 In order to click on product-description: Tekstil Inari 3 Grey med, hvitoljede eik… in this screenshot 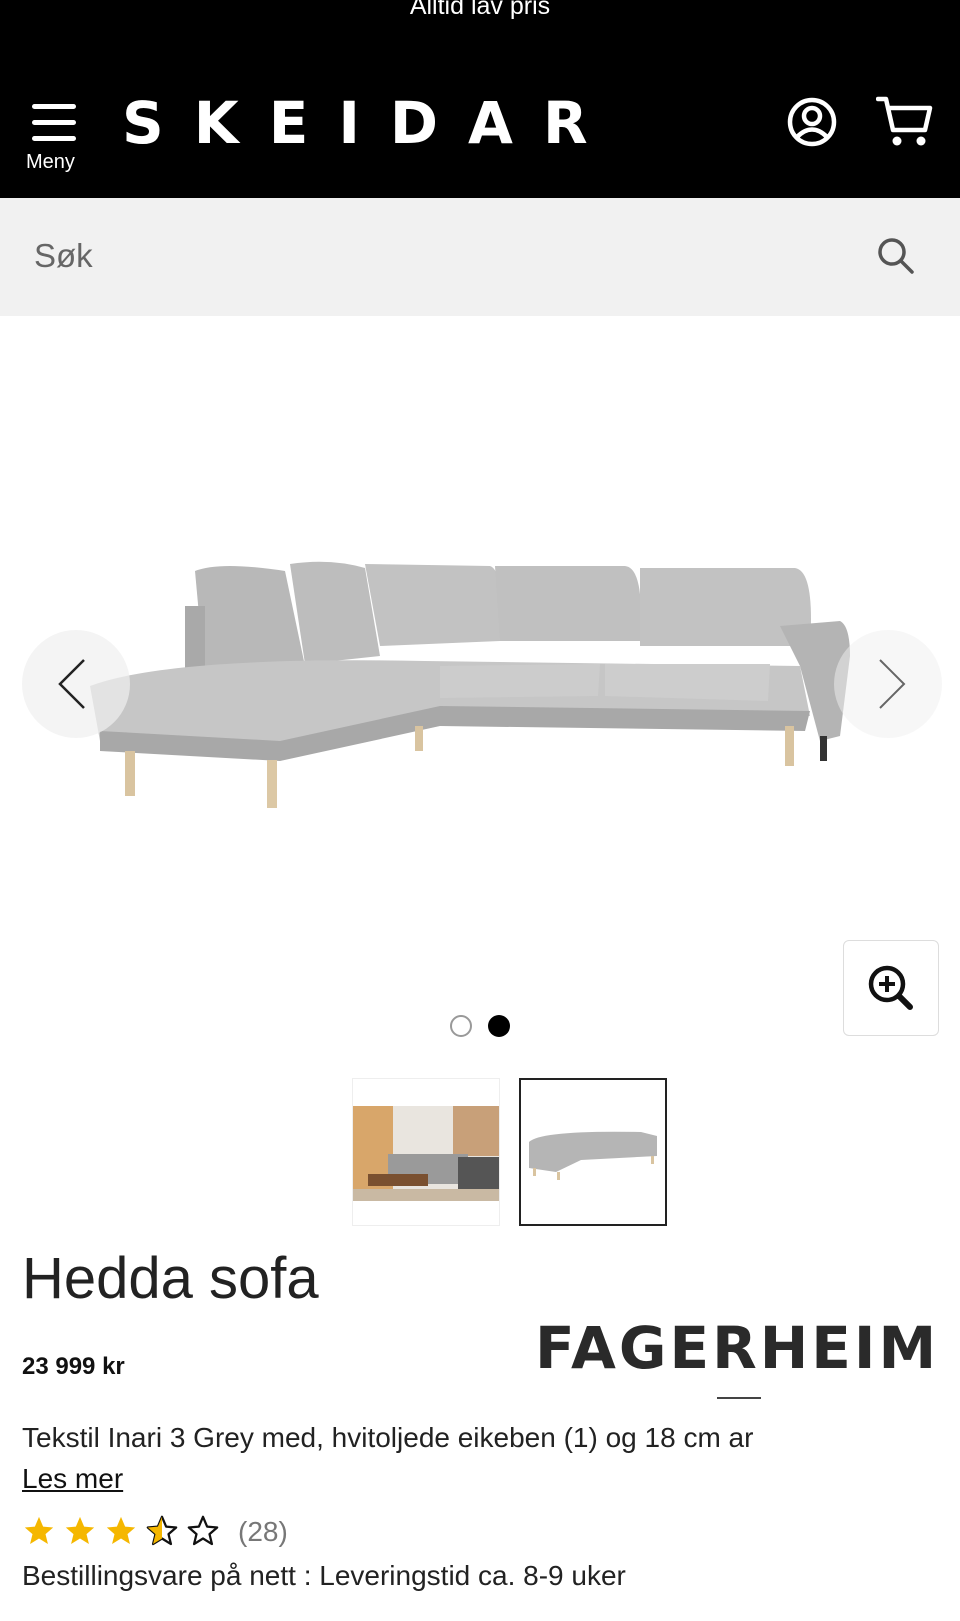, I will do `click(388, 1437)`.